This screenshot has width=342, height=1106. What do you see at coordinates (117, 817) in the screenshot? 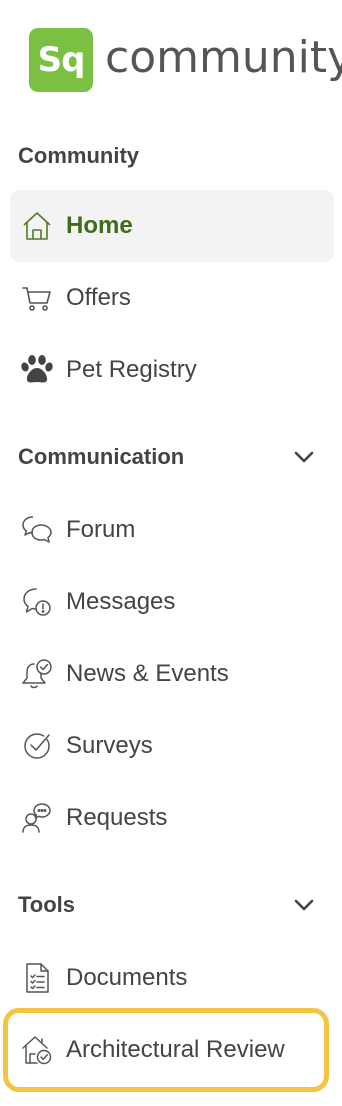
I see `nav-label: Requests` at bounding box center [117, 817].